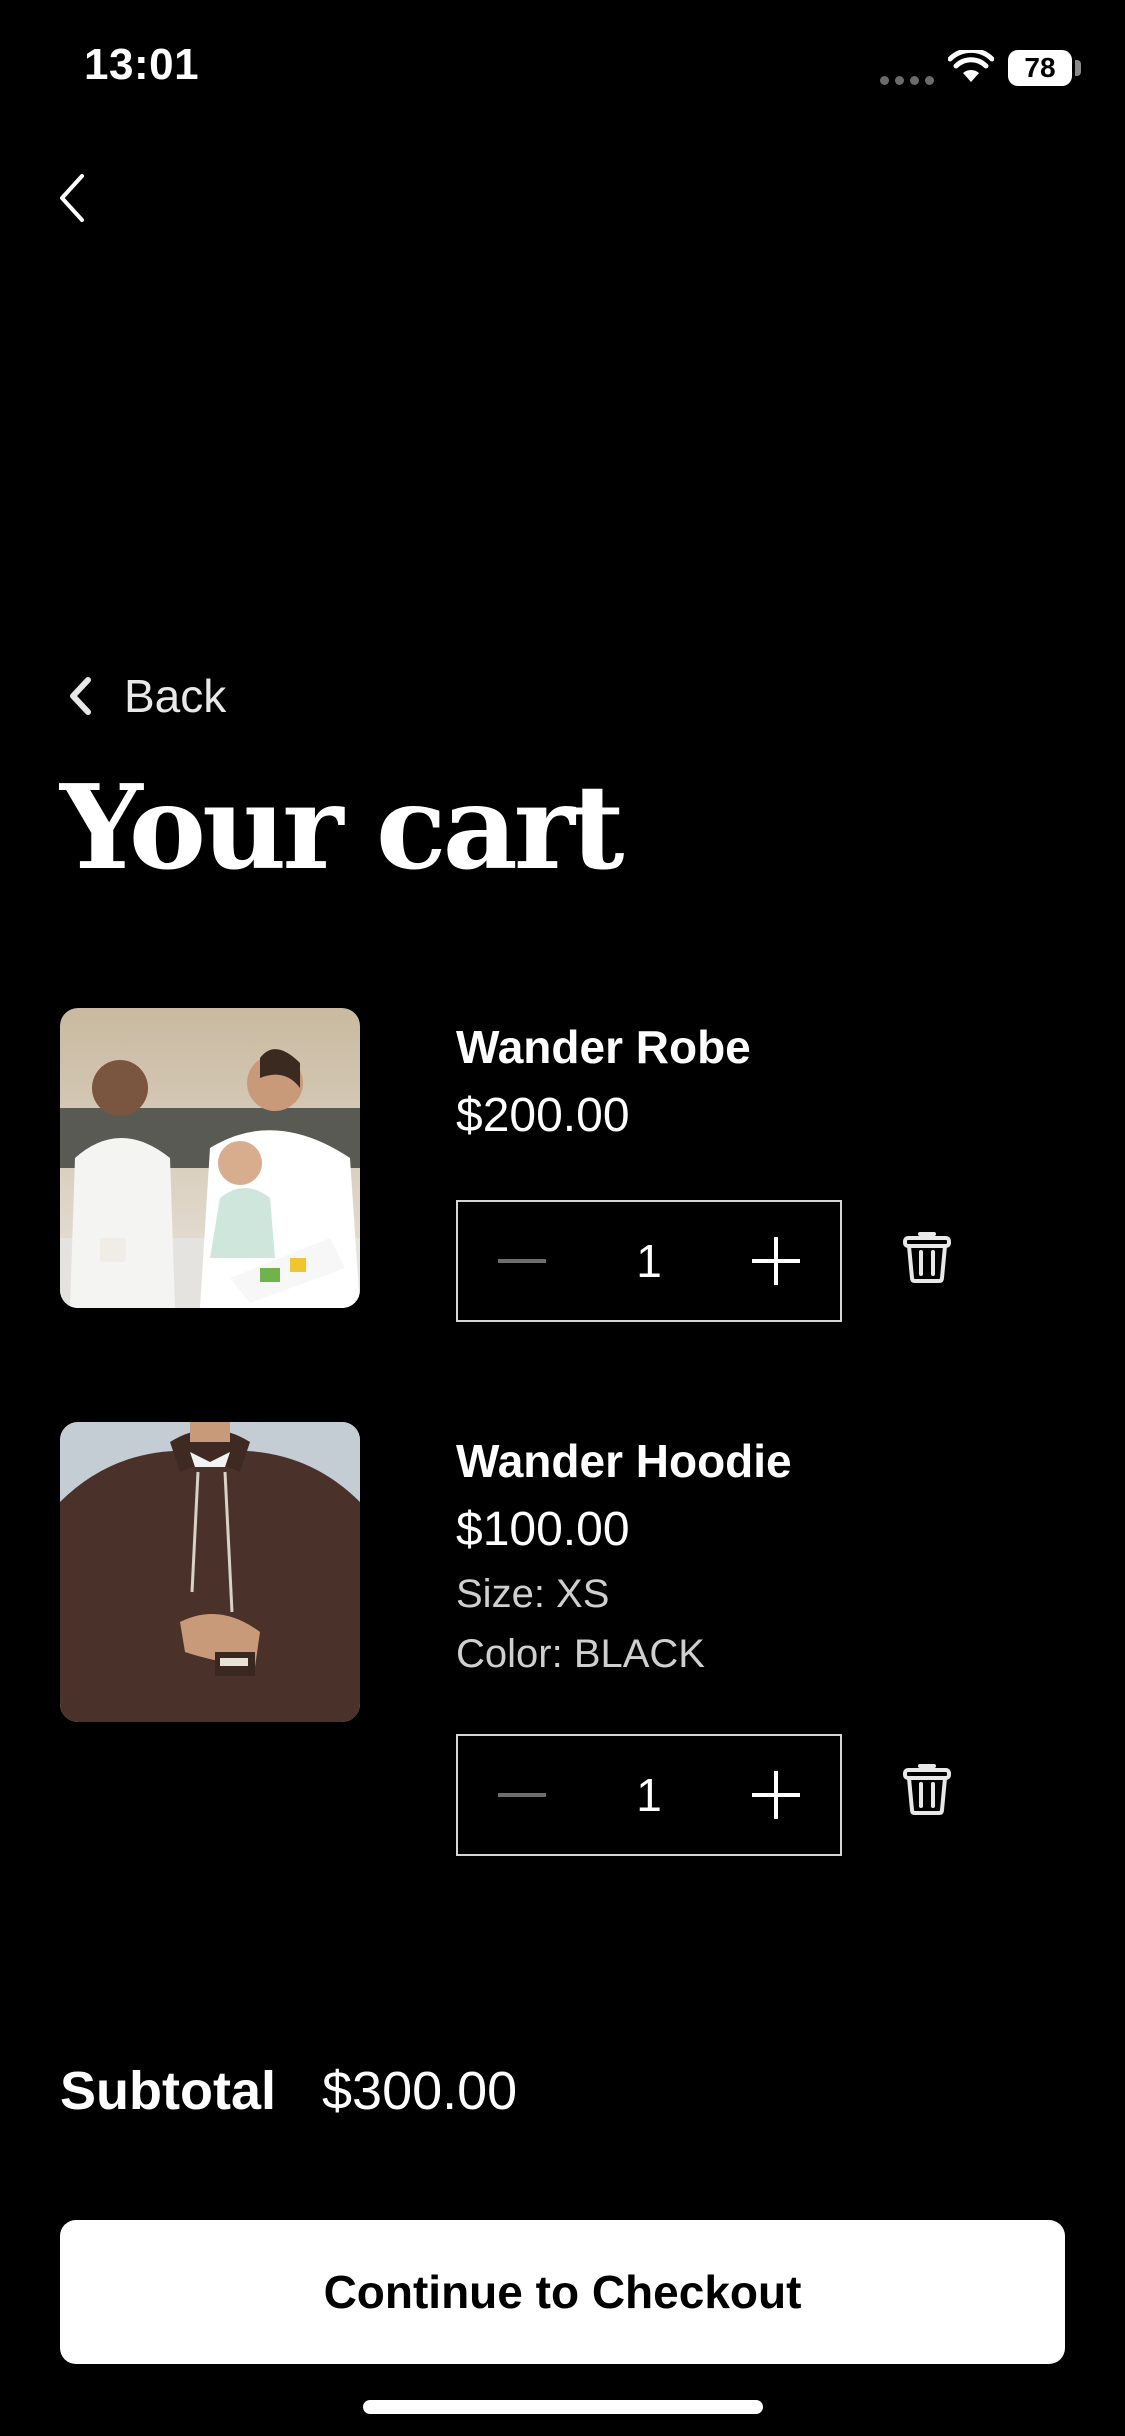  Describe the element at coordinates (580, 1654) in the screenshot. I see `product-color: Color: BLACK` at that location.